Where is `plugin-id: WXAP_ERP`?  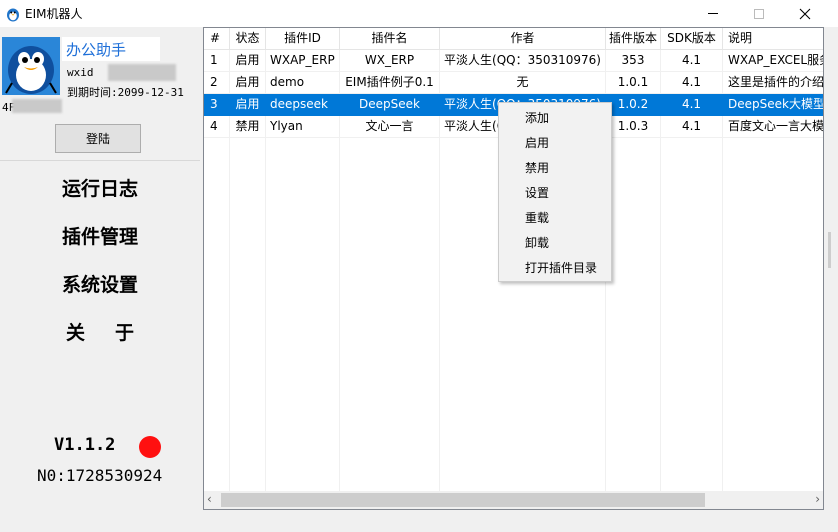 plugin-id: WXAP_ERP is located at coordinates (303, 61).